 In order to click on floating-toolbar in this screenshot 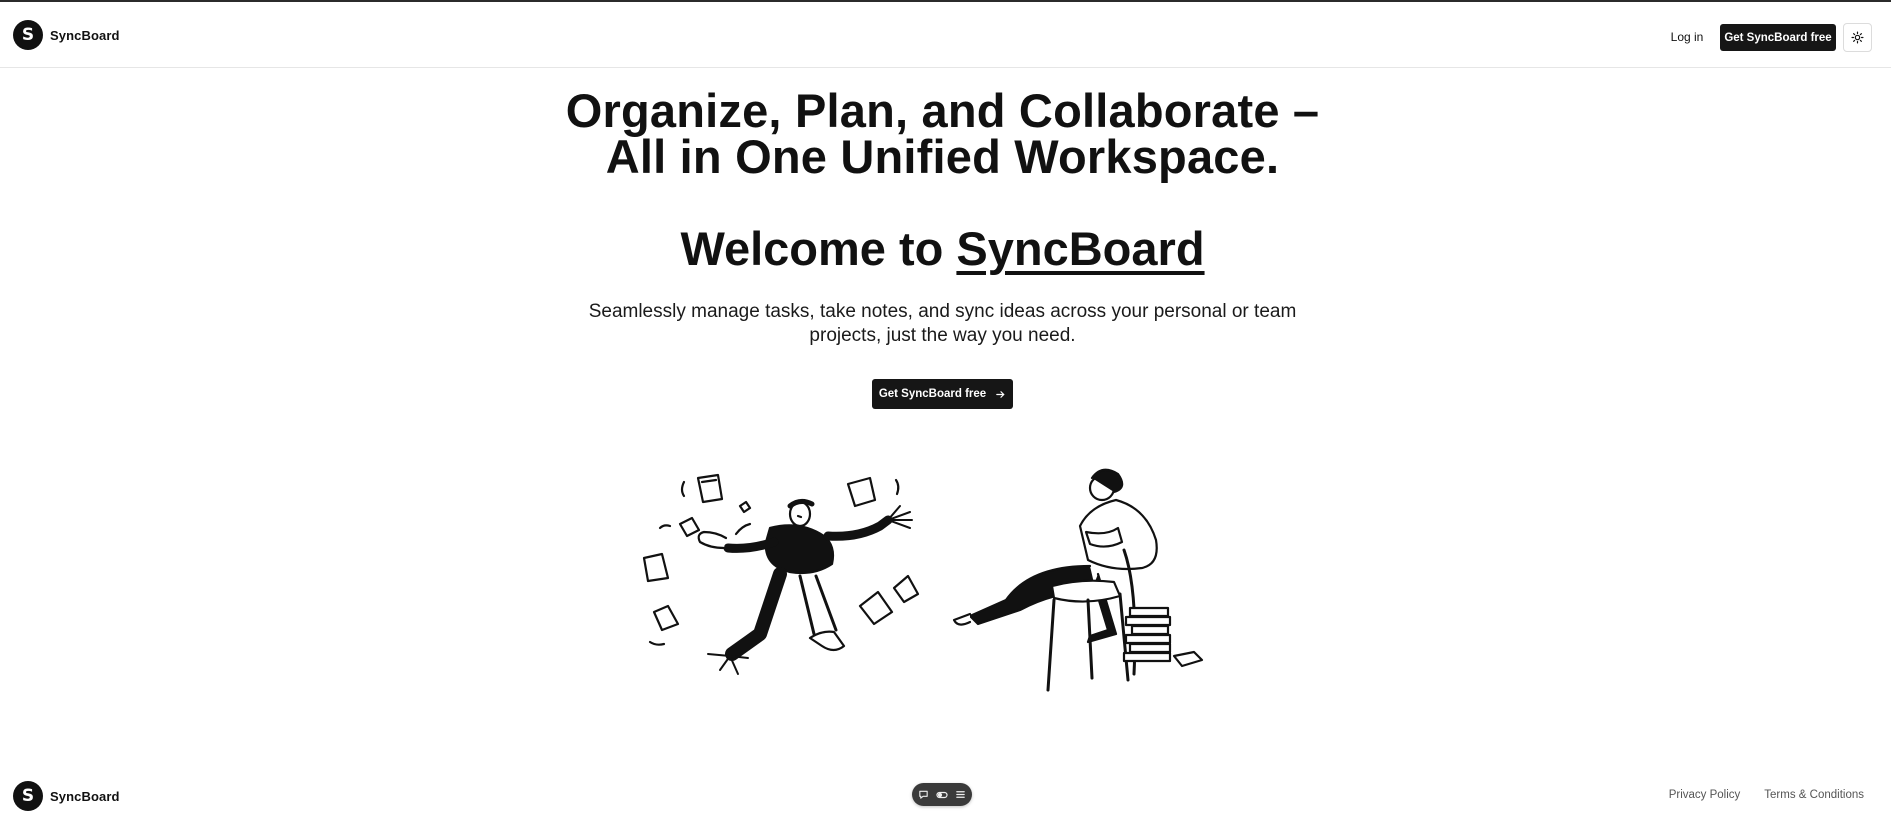, I will do `click(942, 794)`.